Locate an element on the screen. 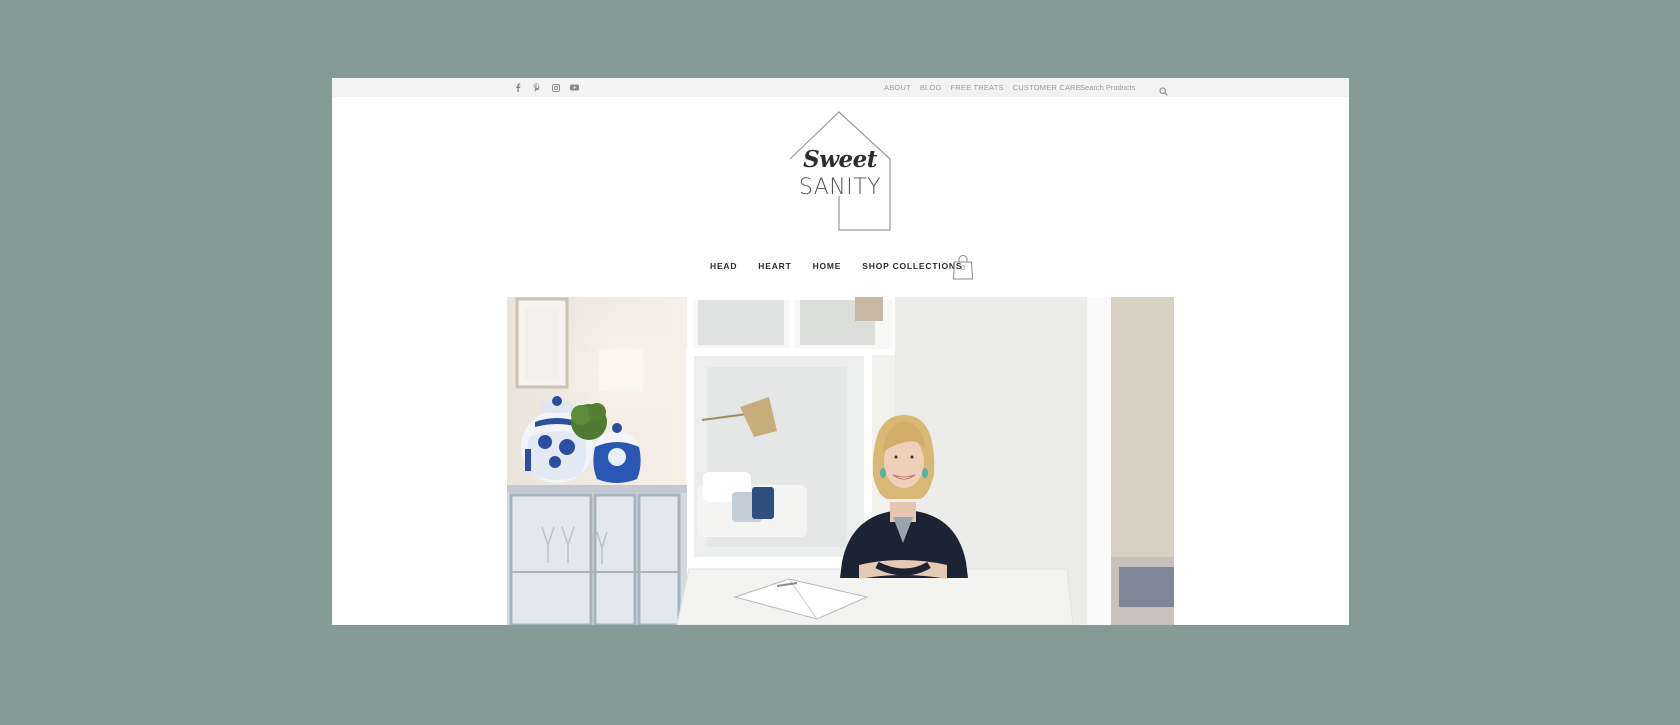  facebook-icon is located at coordinates (517, 87).